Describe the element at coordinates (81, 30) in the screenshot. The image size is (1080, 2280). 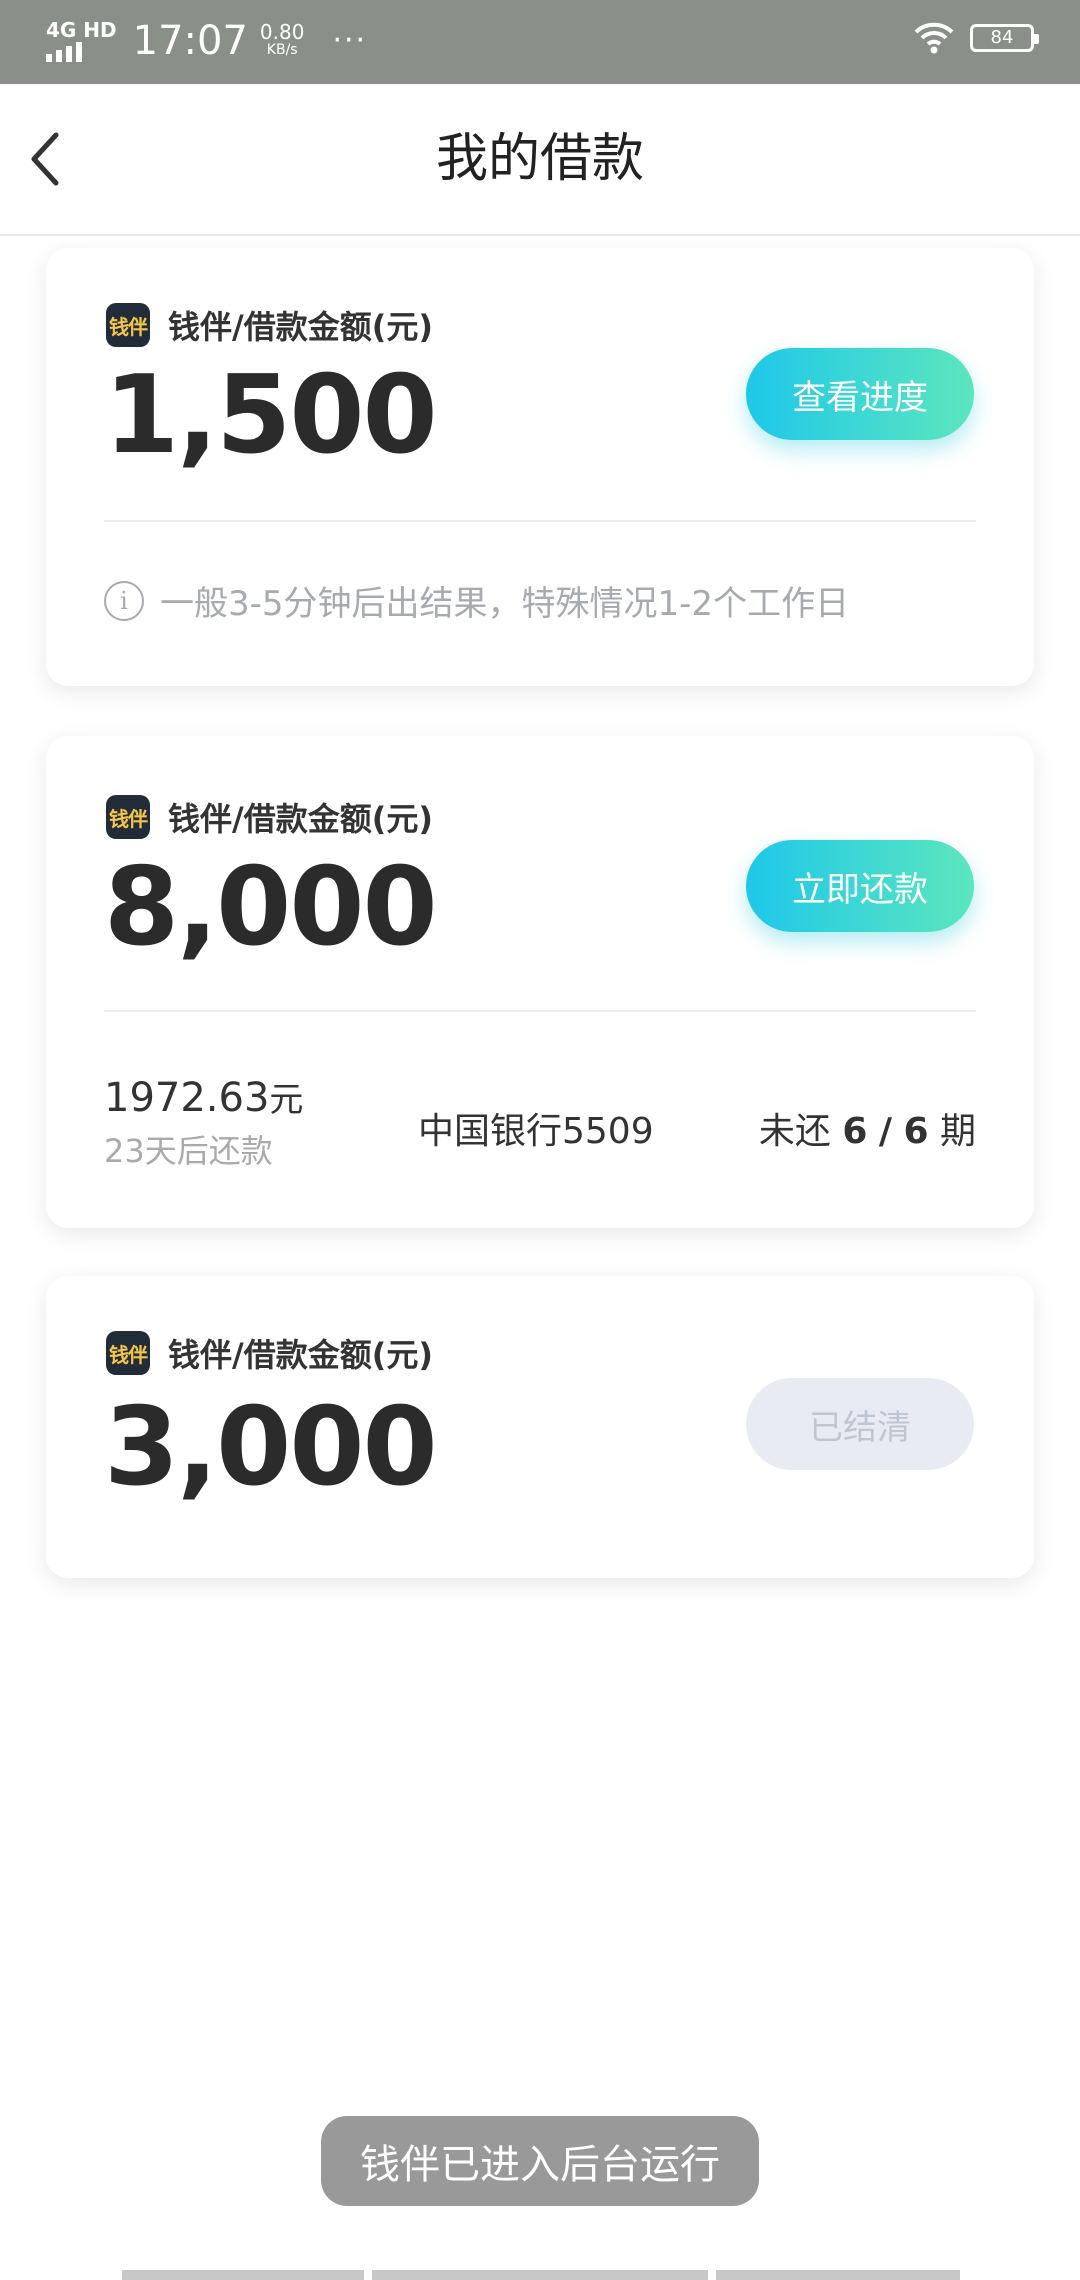
I see `network-type: 4G HD` at that location.